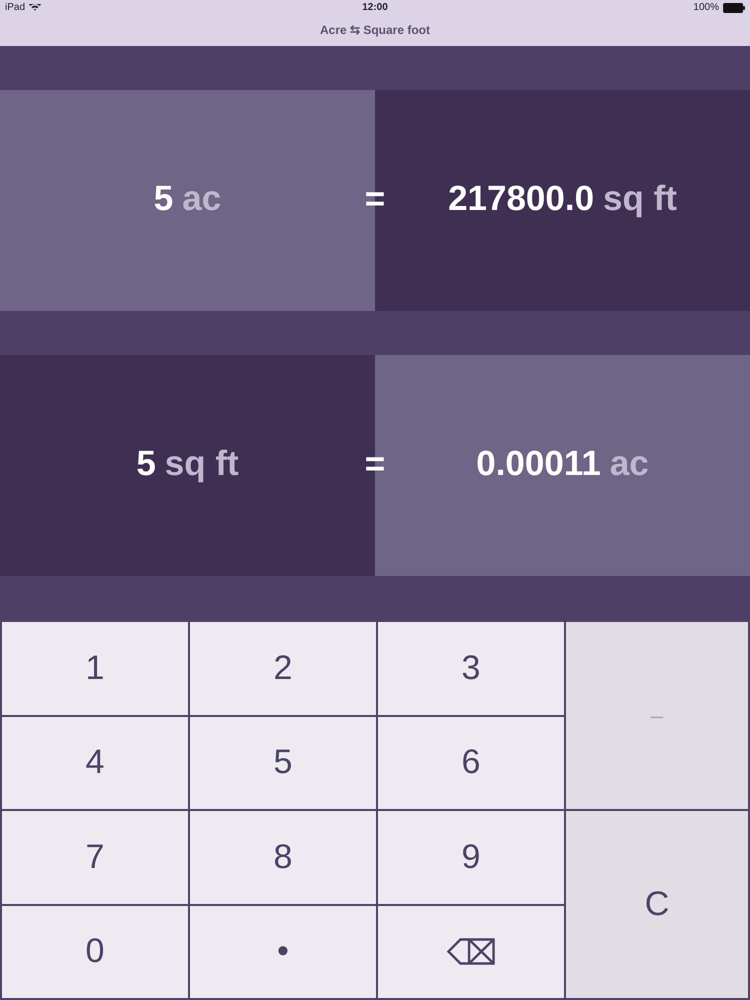 The height and width of the screenshot is (1000, 750). I want to click on backspace-icon, so click(471, 952).